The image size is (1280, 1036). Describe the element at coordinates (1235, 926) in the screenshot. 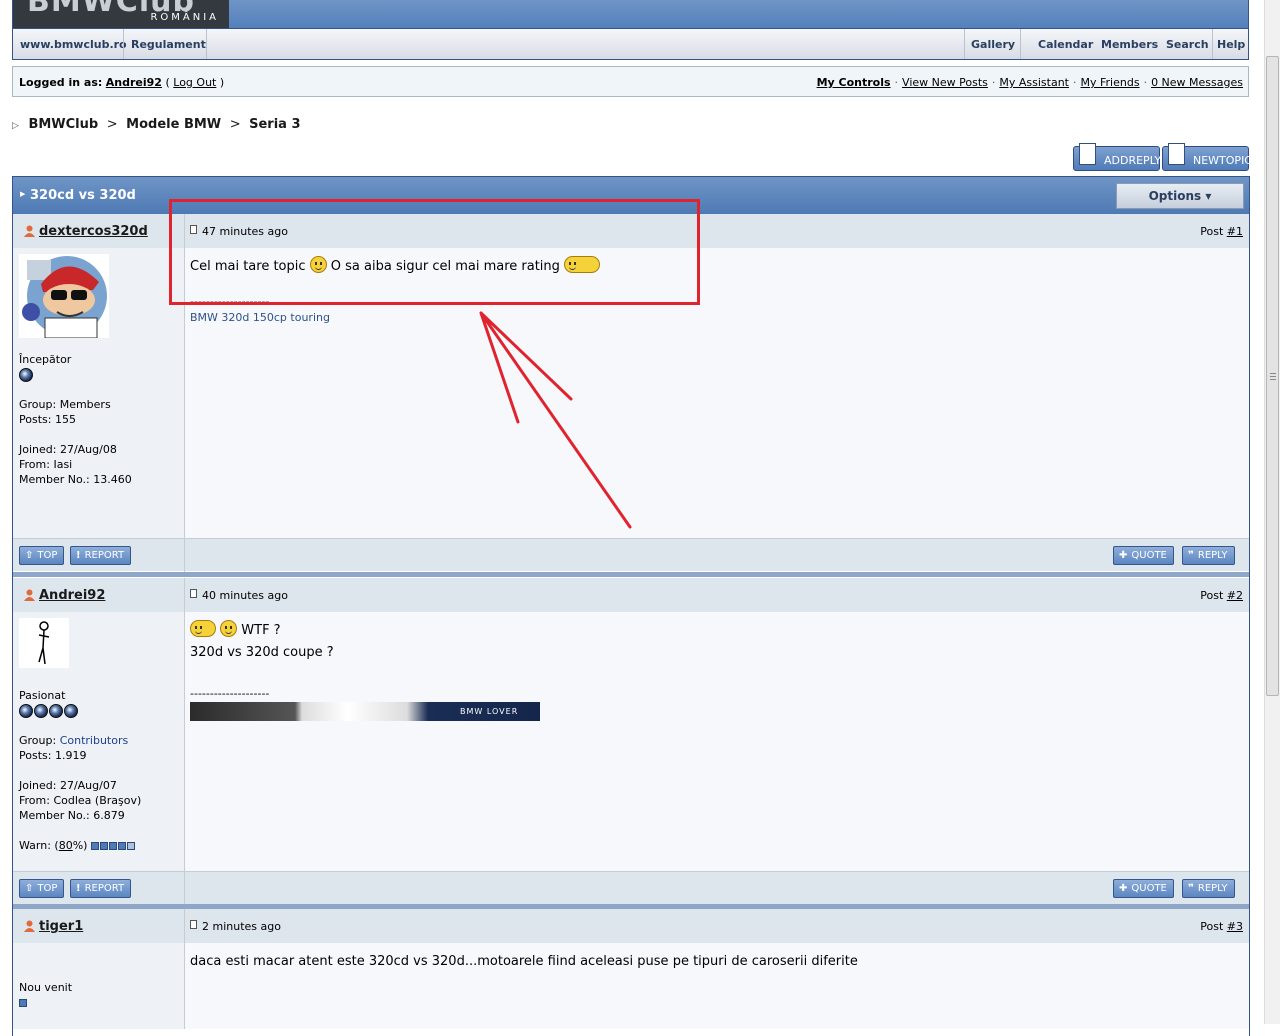

I see `post-number-link: #3` at that location.